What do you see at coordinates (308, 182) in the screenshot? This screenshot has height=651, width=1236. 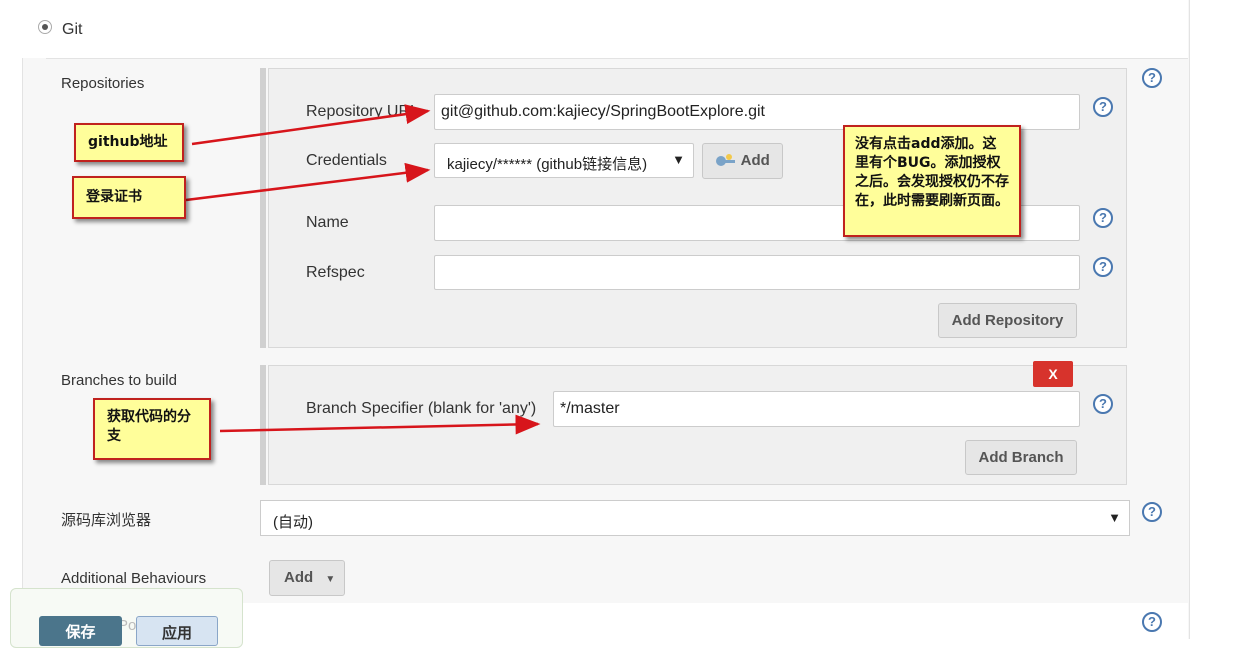 I see `arrow-credentials` at bounding box center [308, 182].